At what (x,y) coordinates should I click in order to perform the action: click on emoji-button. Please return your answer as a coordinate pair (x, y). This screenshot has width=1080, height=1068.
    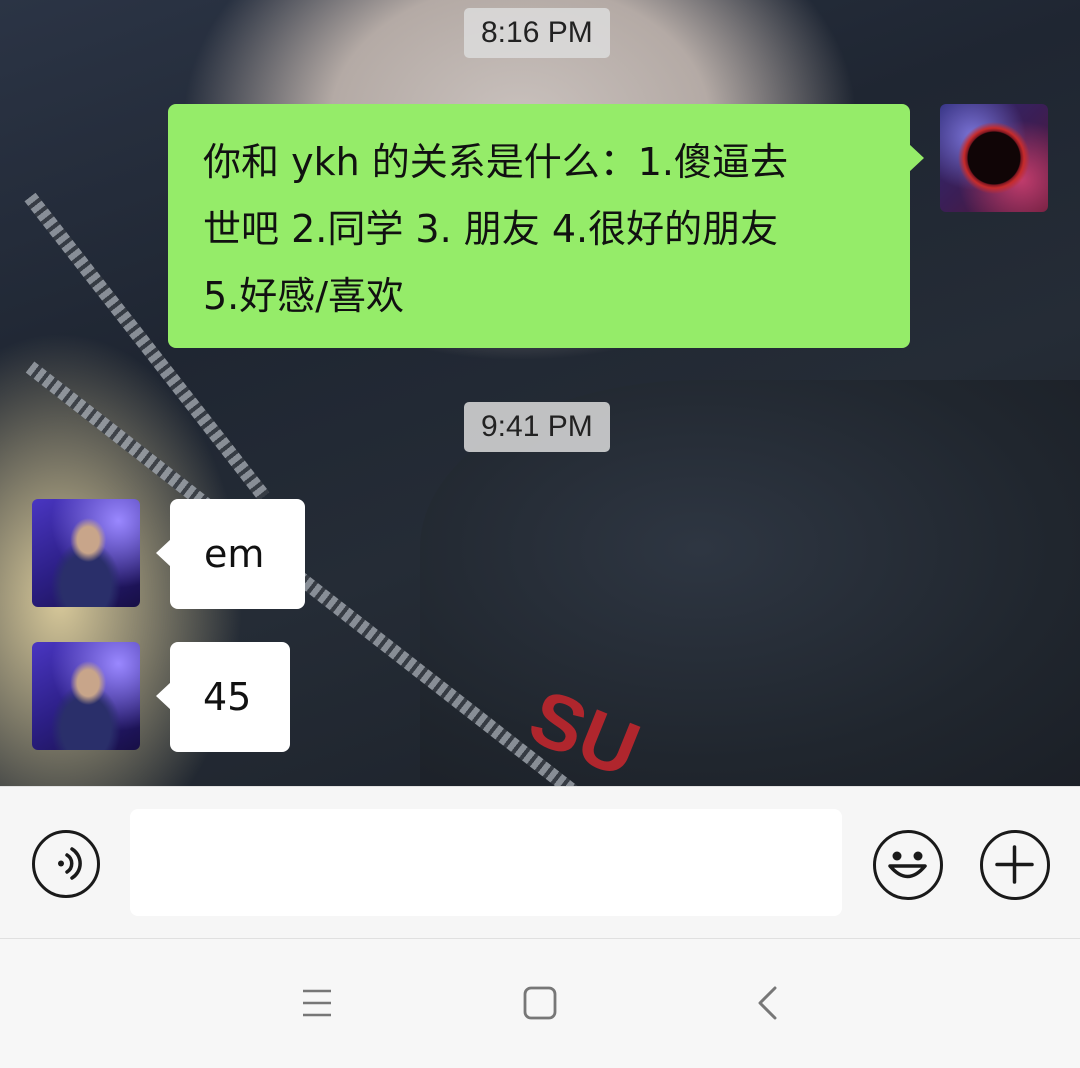
    Looking at the image, I should click on (908, 865).